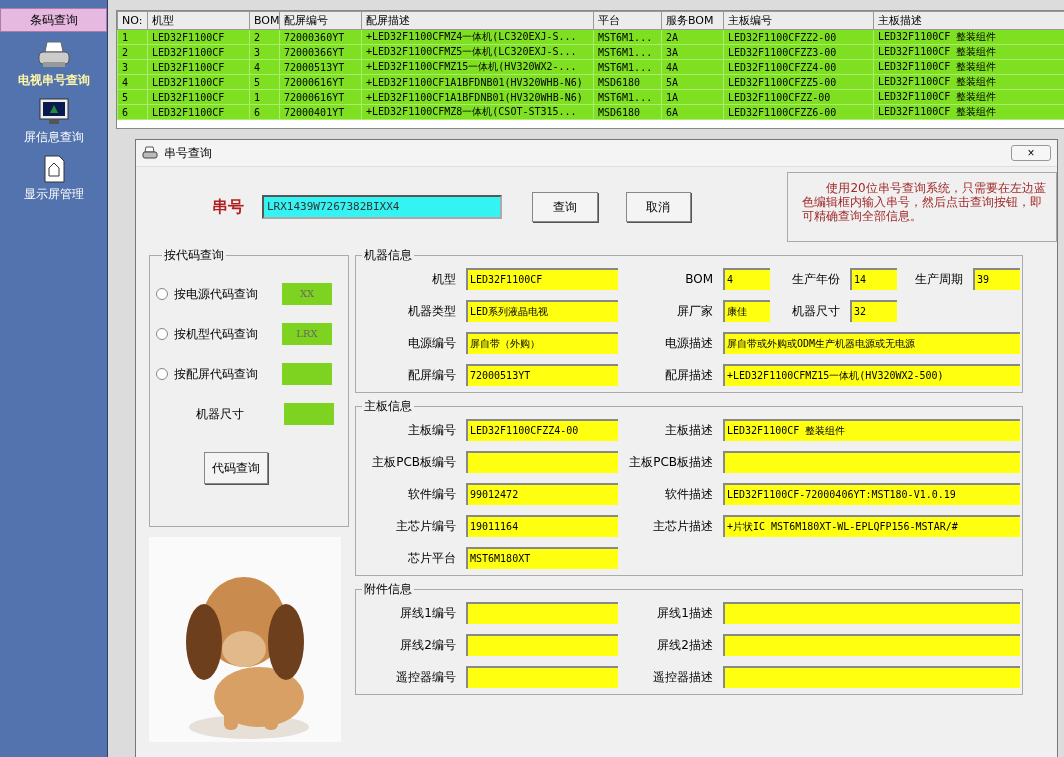 Image resolution: width=1064 pixels, height=757 pixels. What do you see at coordinates (477, 20) in the screenshot?
I see `column-header: 配屏描述` at bounding box center [477, 20].